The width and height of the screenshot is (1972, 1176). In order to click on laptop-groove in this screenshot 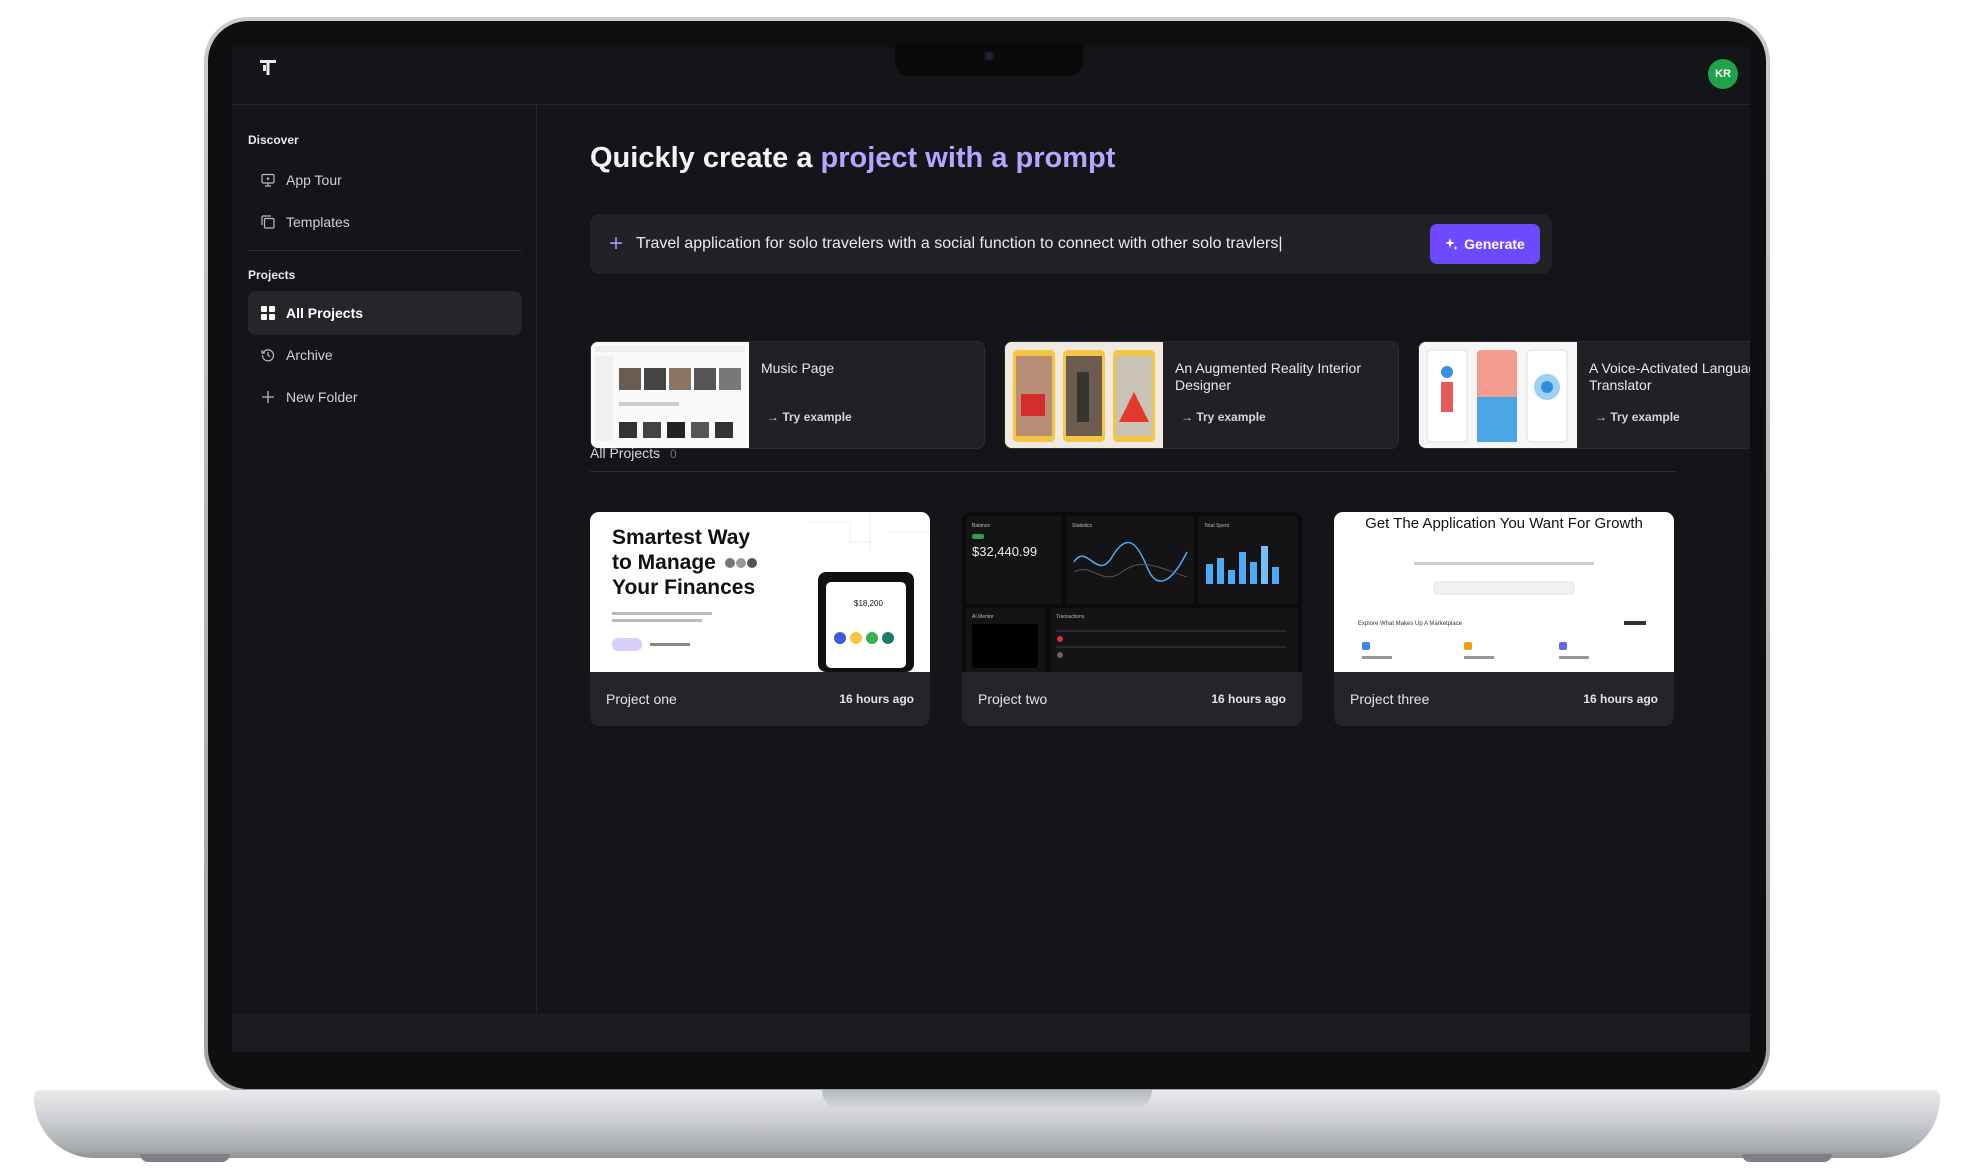, I will do `click(987, 1100)`.